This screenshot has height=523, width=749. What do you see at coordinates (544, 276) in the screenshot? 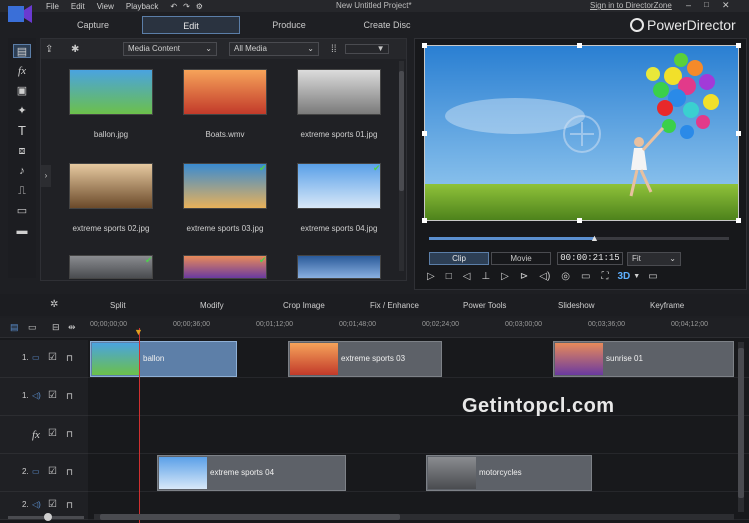
I see `volume-icon: ◁)` at bounding box center [544, 276].